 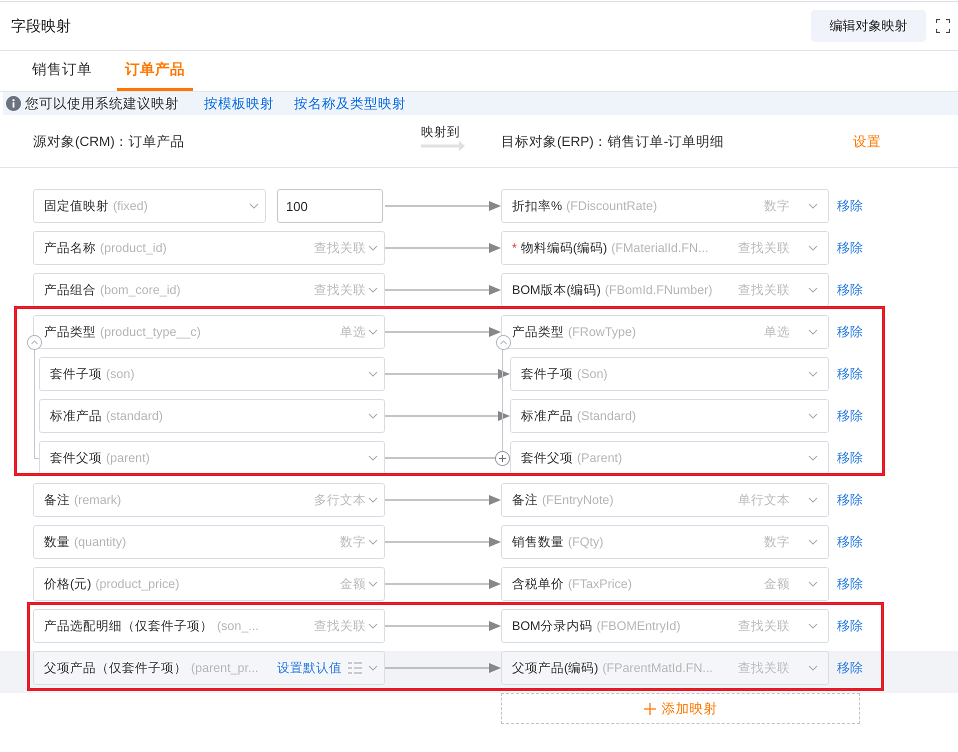 What do you see at coordinates (777, 332) in the screenshot?
I see `field-type: 单选` at bounding box center [777, 332].